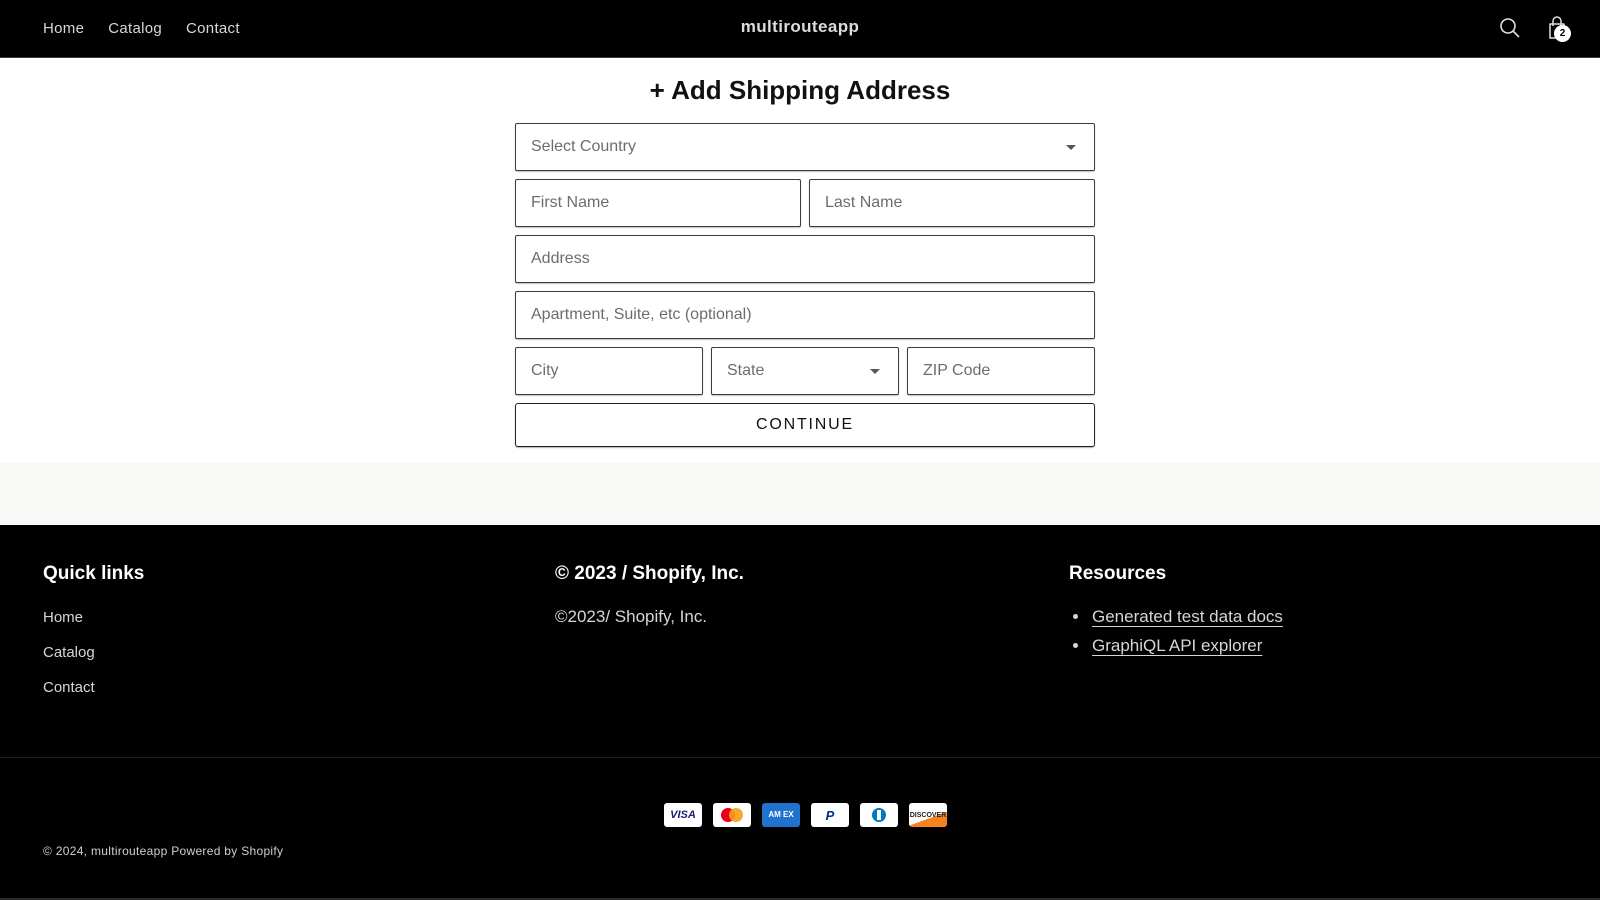 The height and width of the screenshot is (900, 1600). I want to click on address-field-wrapper, so click(805, 259).